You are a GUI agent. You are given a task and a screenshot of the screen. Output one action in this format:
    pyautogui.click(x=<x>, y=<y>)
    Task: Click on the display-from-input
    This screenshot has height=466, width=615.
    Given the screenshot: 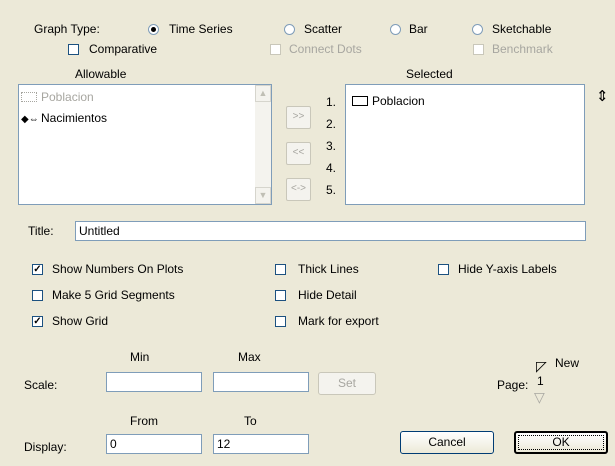 What is the action you would take?
    pyautogui.click(x=154, y=444)
    